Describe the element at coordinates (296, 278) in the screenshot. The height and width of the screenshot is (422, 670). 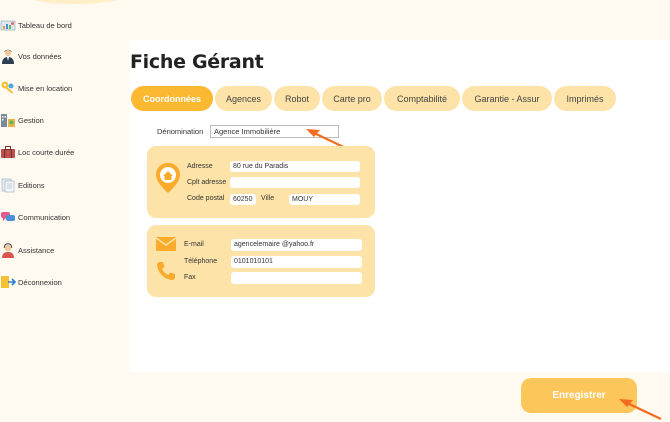
I see `fax-input` at that location.